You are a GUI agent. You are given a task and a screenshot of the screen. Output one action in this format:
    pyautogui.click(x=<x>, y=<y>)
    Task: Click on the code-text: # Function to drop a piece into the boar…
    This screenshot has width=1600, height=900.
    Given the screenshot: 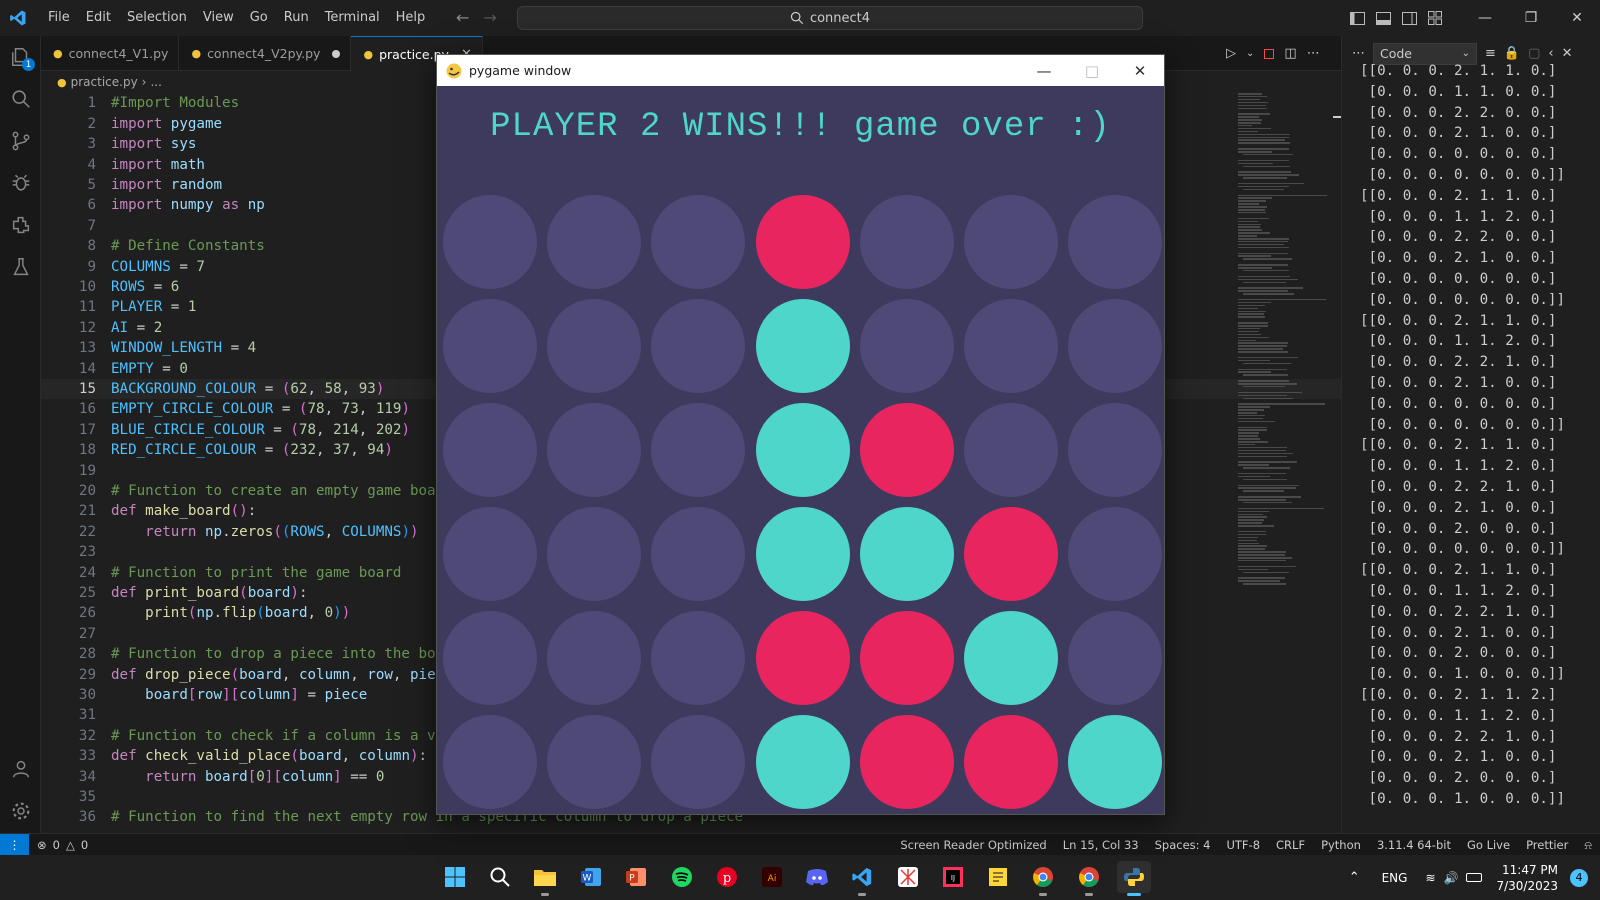 What is the action you would take?
    pyautogui.click(x=286, y=654)
    